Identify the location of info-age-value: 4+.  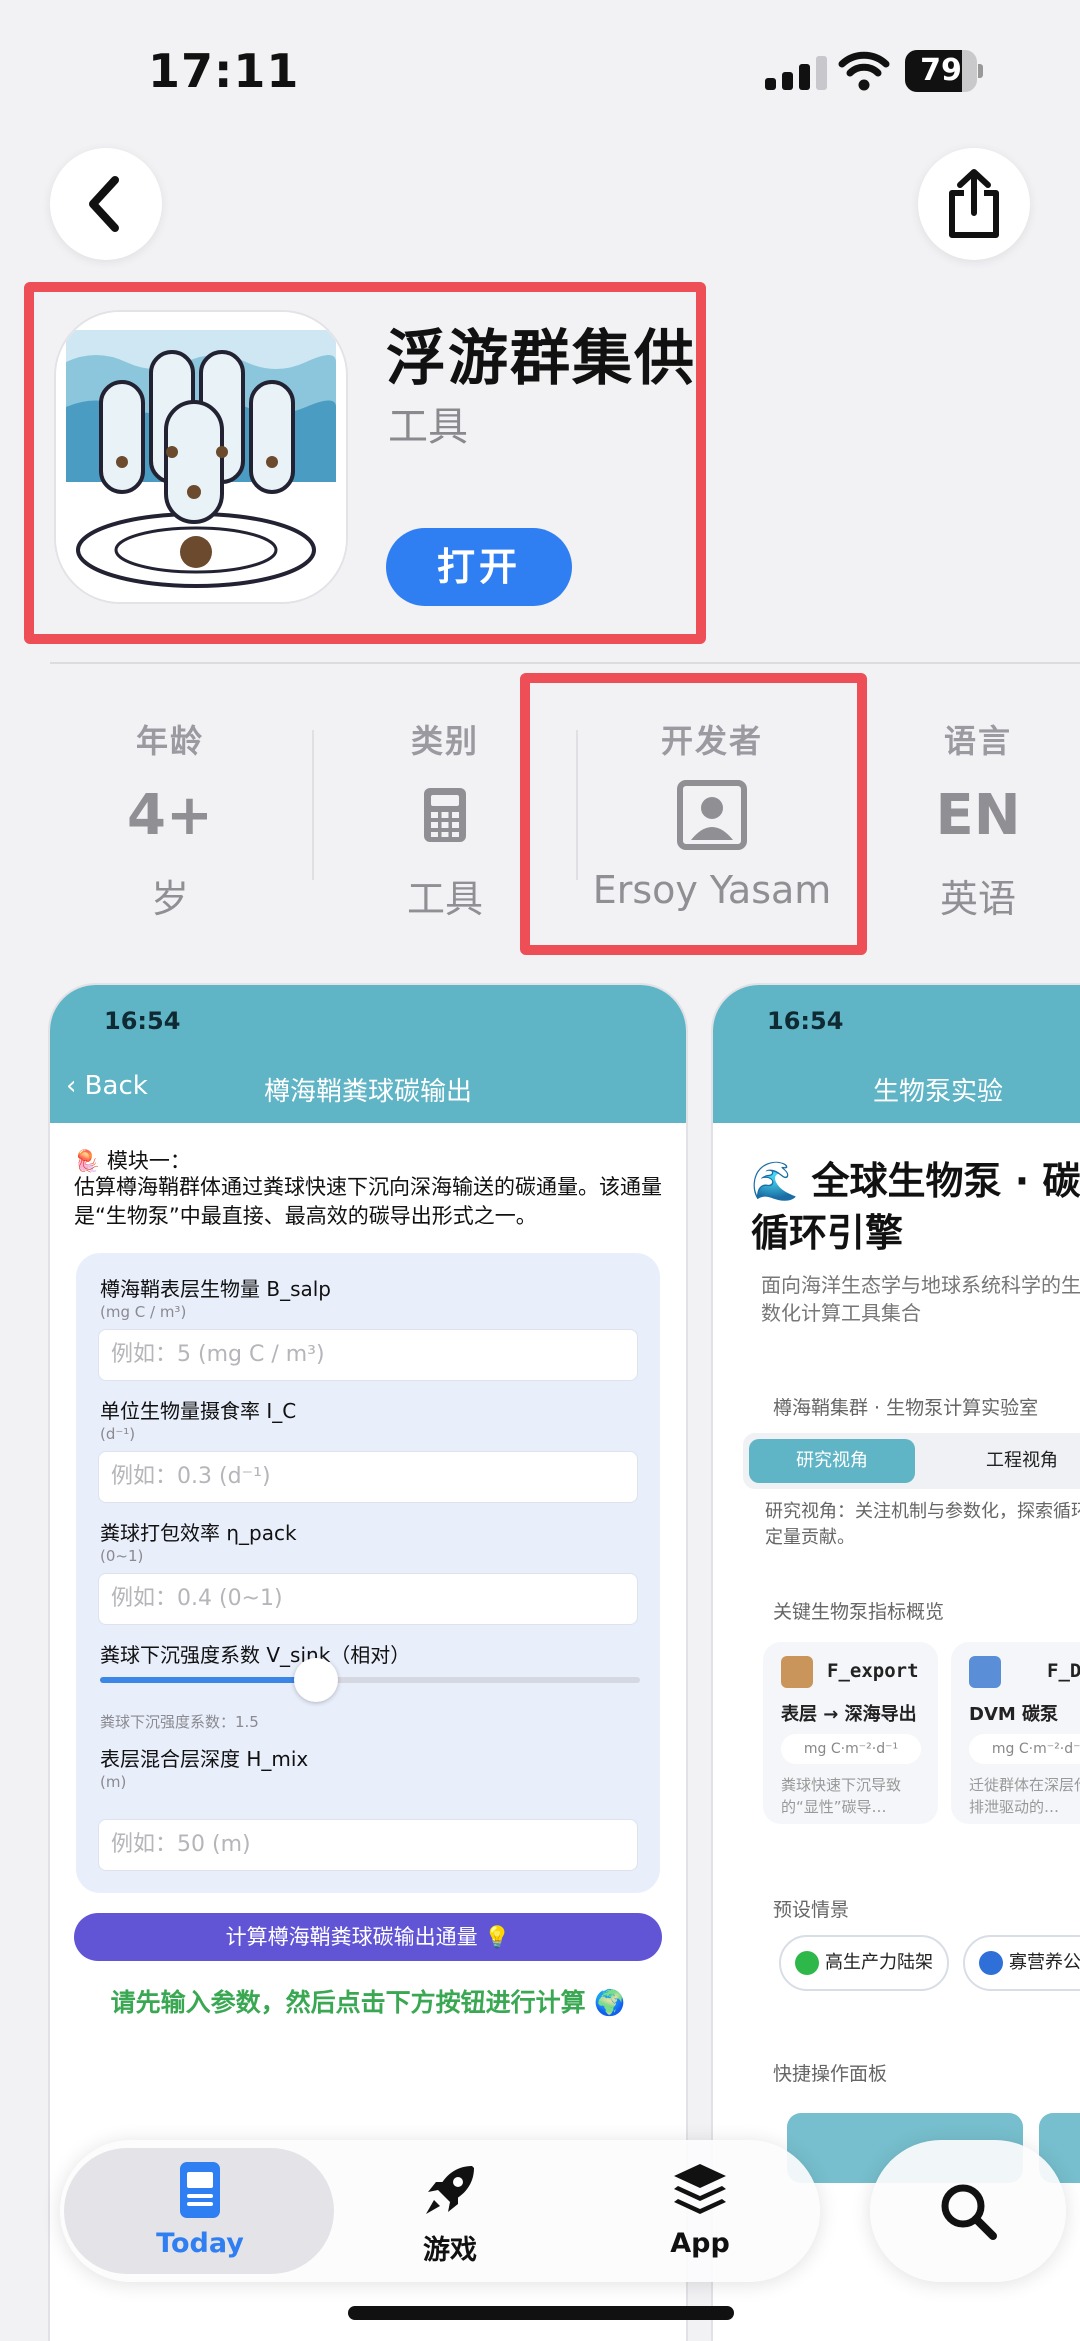
(170, 815).